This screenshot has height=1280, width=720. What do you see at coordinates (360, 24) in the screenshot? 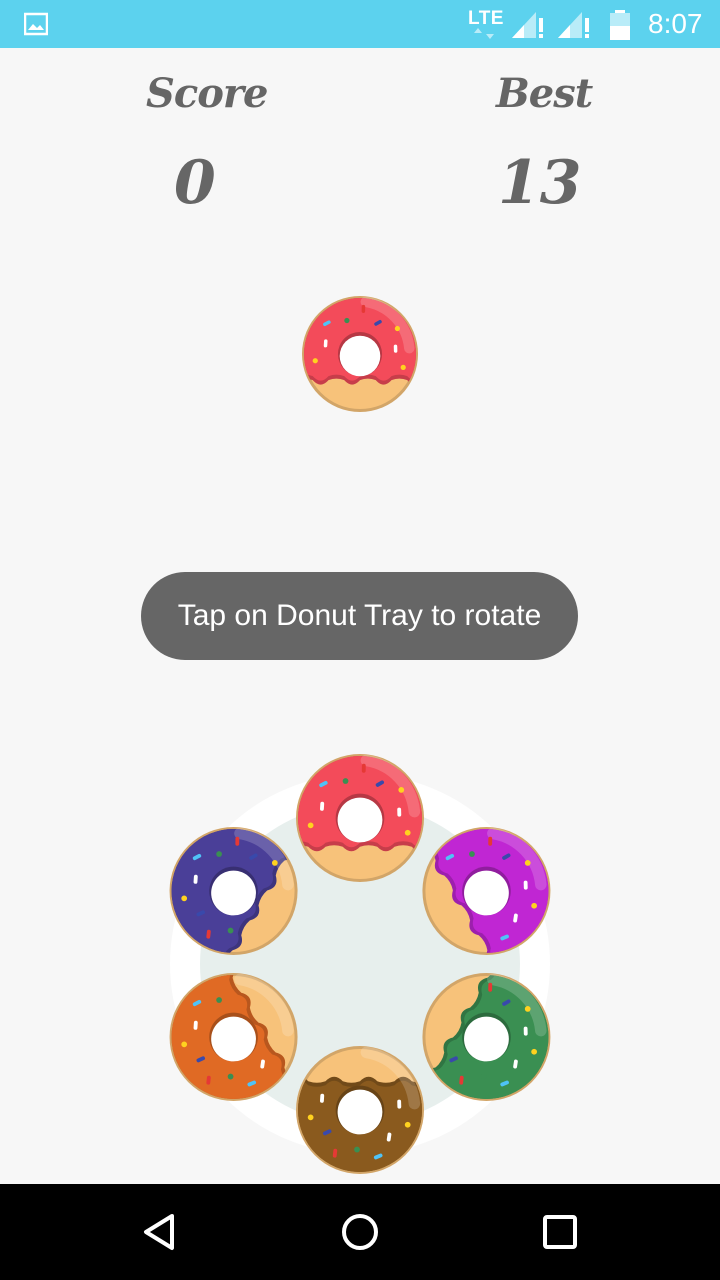
I see `status-bar: LTE 8:07` at bounding box center [360, 24].